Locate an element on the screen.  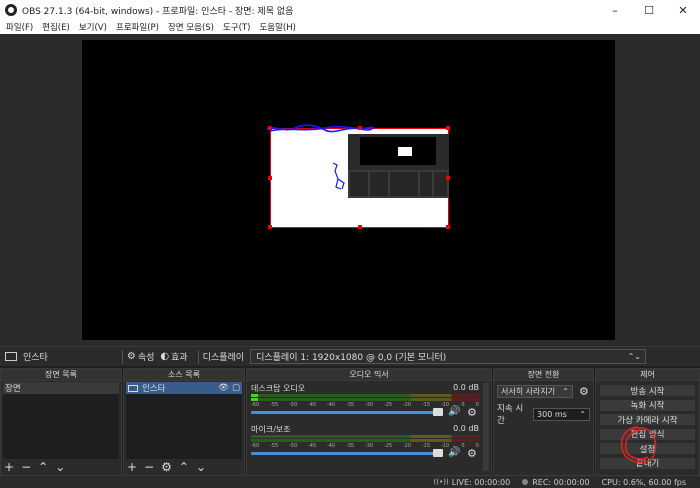
studio-mode-button: 편집 방식 is located at coordinates (647, 434).